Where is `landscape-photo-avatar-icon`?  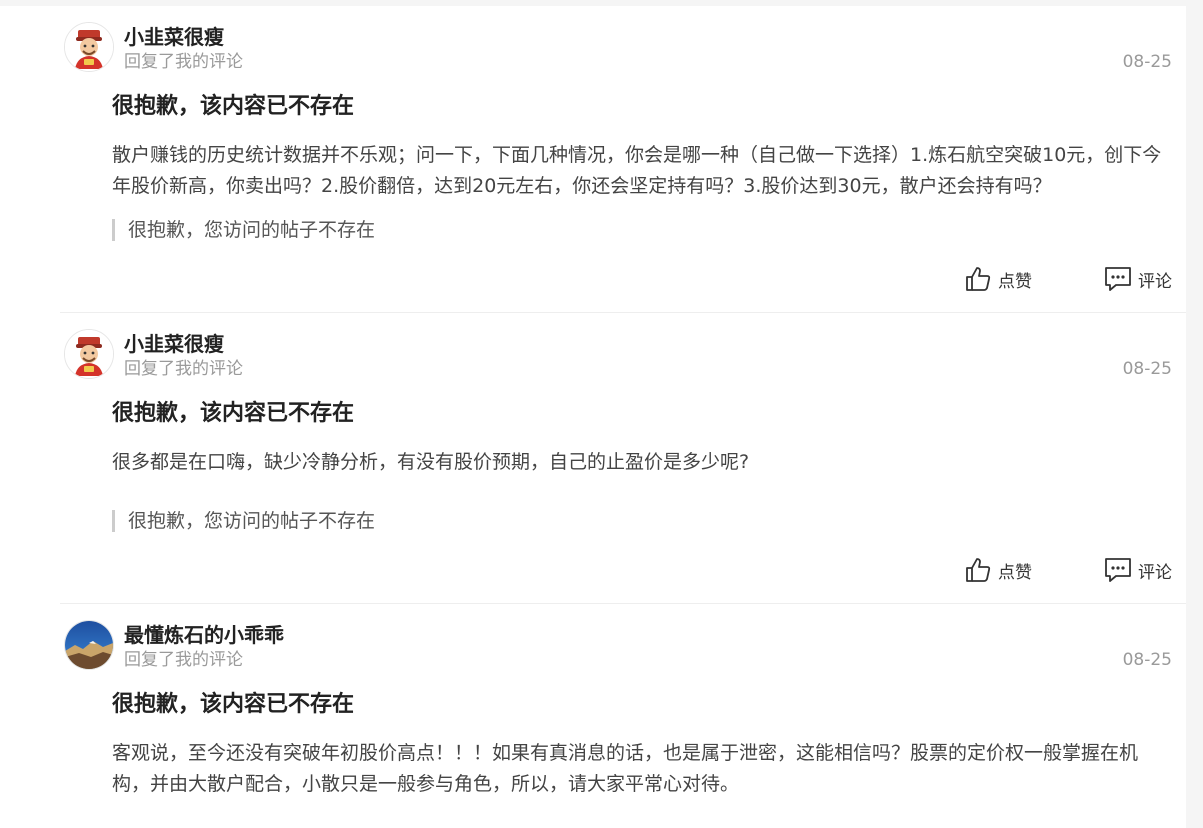 landscape-photo-avatar-icon is located at coordinates (89, 645).